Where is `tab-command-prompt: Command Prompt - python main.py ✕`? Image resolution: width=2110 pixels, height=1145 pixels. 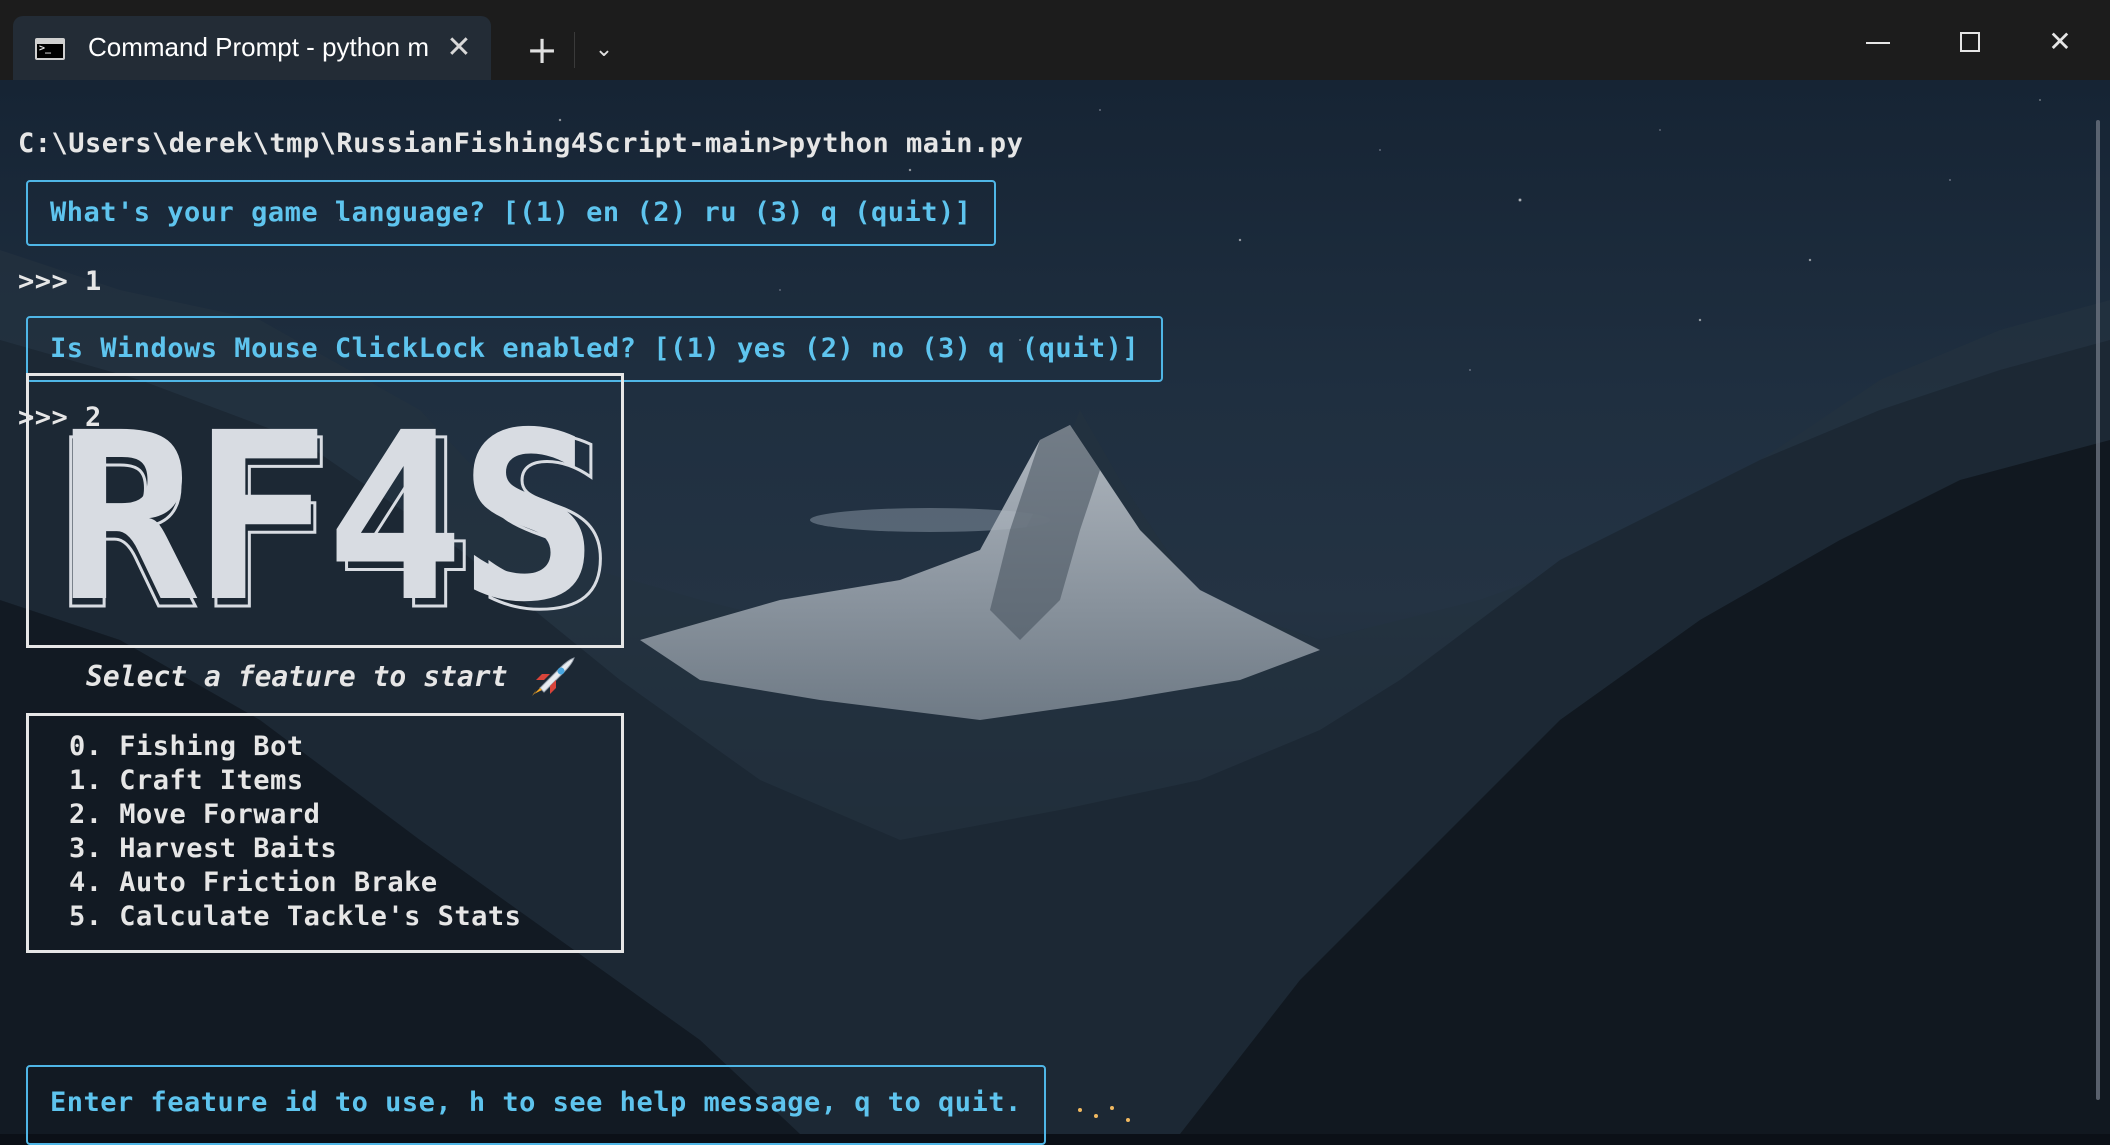
tab-command-prompt: Command Prompt - python main.py ✕ is located at coordinates (252, 48).